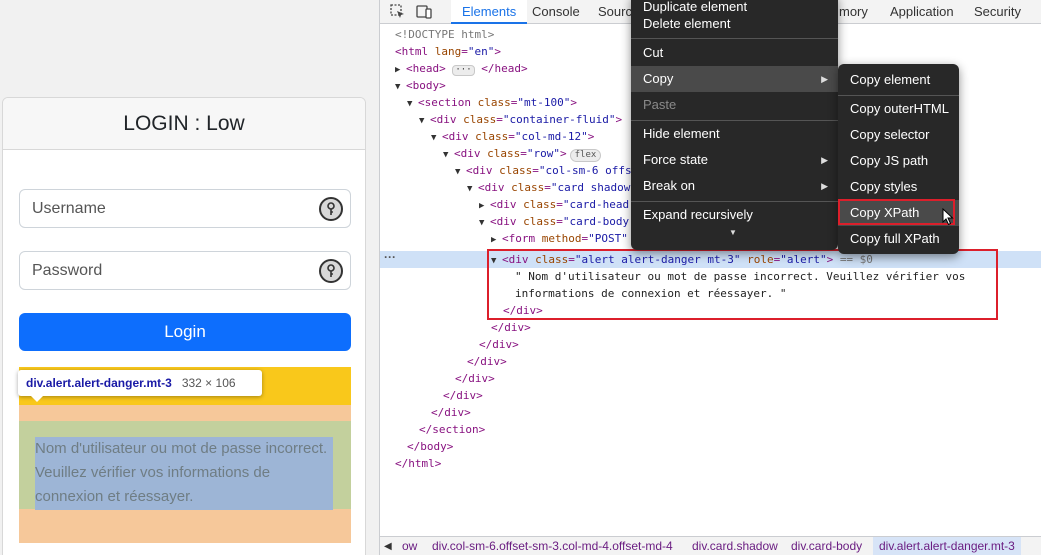 This screenshot has height=555, width=1041. I want to click on password-input, so click(160, 270).